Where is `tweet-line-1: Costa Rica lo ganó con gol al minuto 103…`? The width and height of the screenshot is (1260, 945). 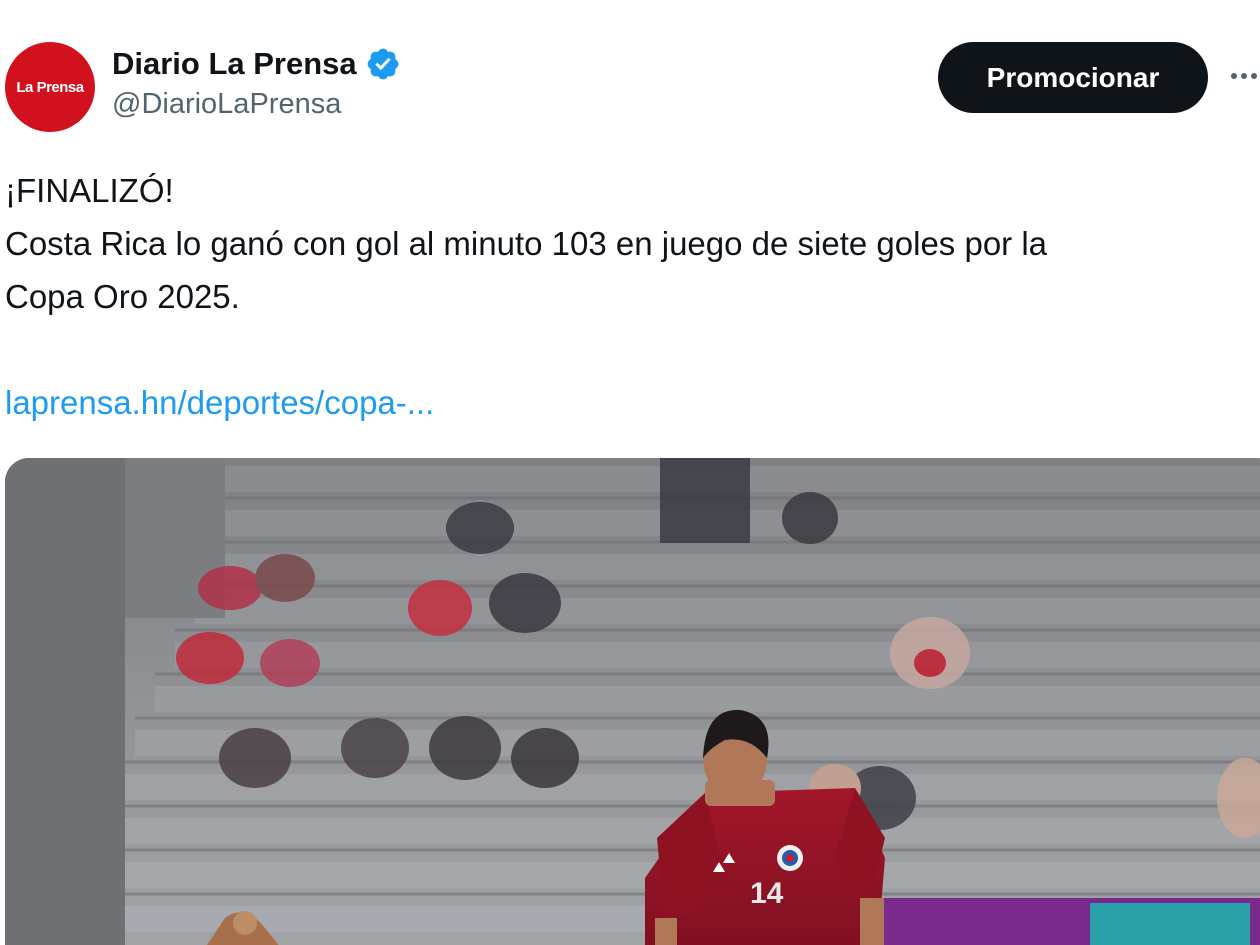 tweet-line-1: Costa Rica lo ganó con gol al minuto 103… is located at coordinates (526, 243).